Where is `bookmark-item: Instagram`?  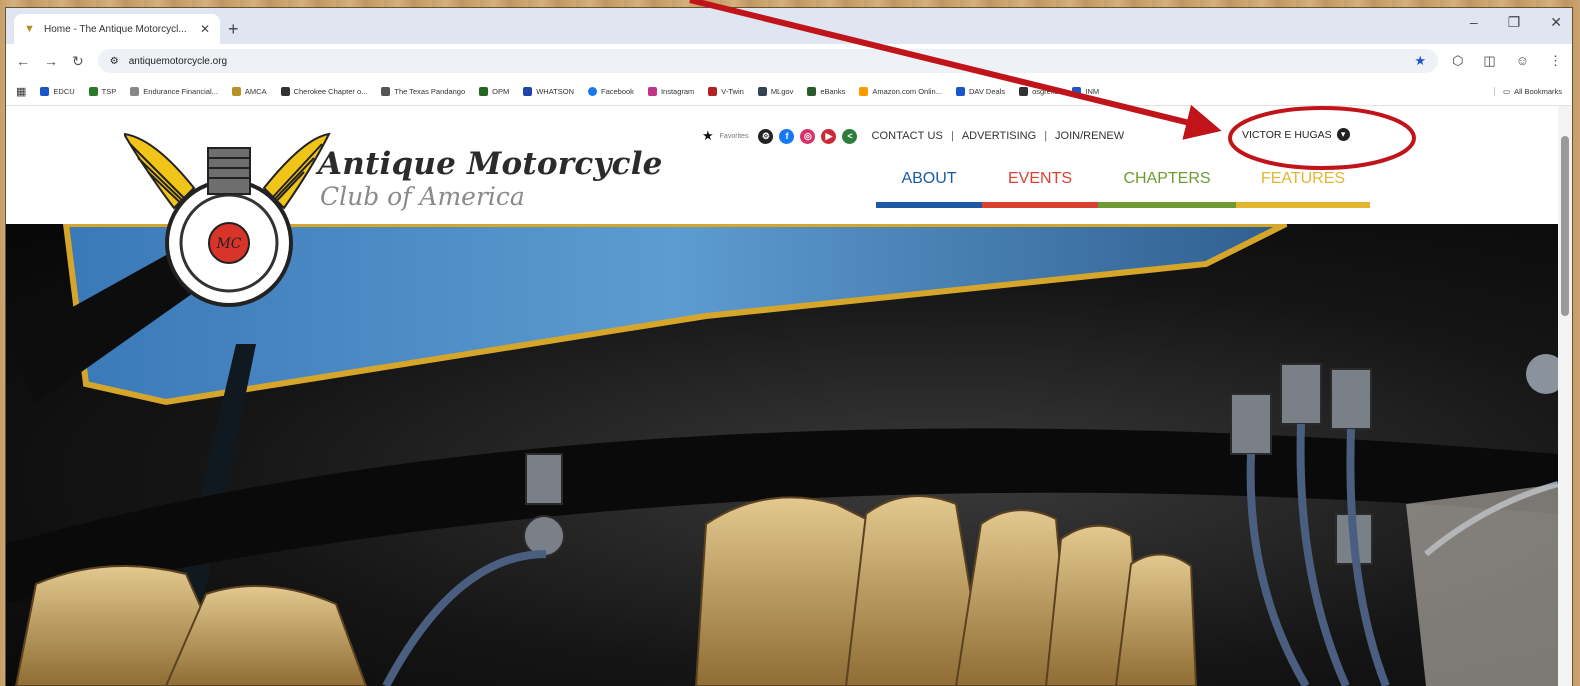
bookmark-item: Instagram is located at coordinates (671, 91).